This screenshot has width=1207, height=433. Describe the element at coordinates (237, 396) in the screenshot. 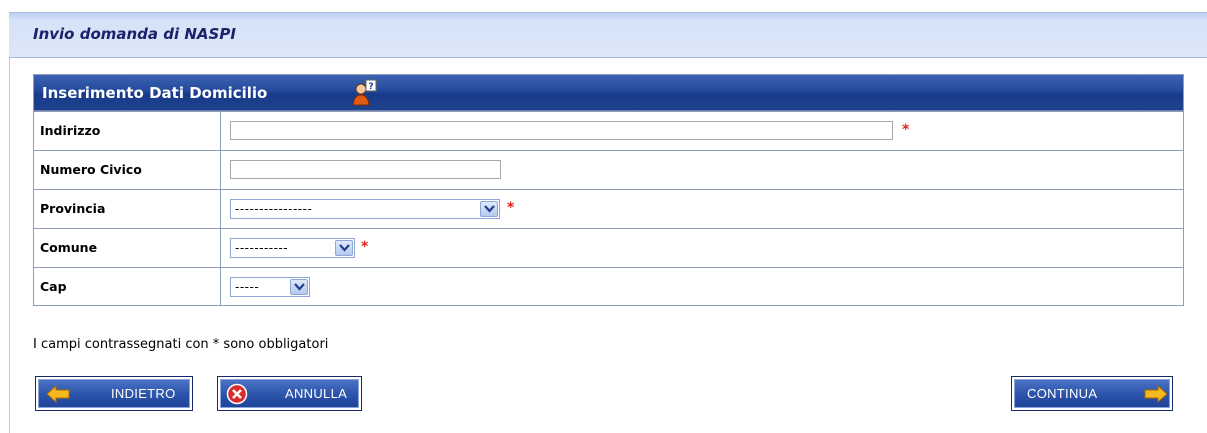

I see `cancel-x-icon` at that location.